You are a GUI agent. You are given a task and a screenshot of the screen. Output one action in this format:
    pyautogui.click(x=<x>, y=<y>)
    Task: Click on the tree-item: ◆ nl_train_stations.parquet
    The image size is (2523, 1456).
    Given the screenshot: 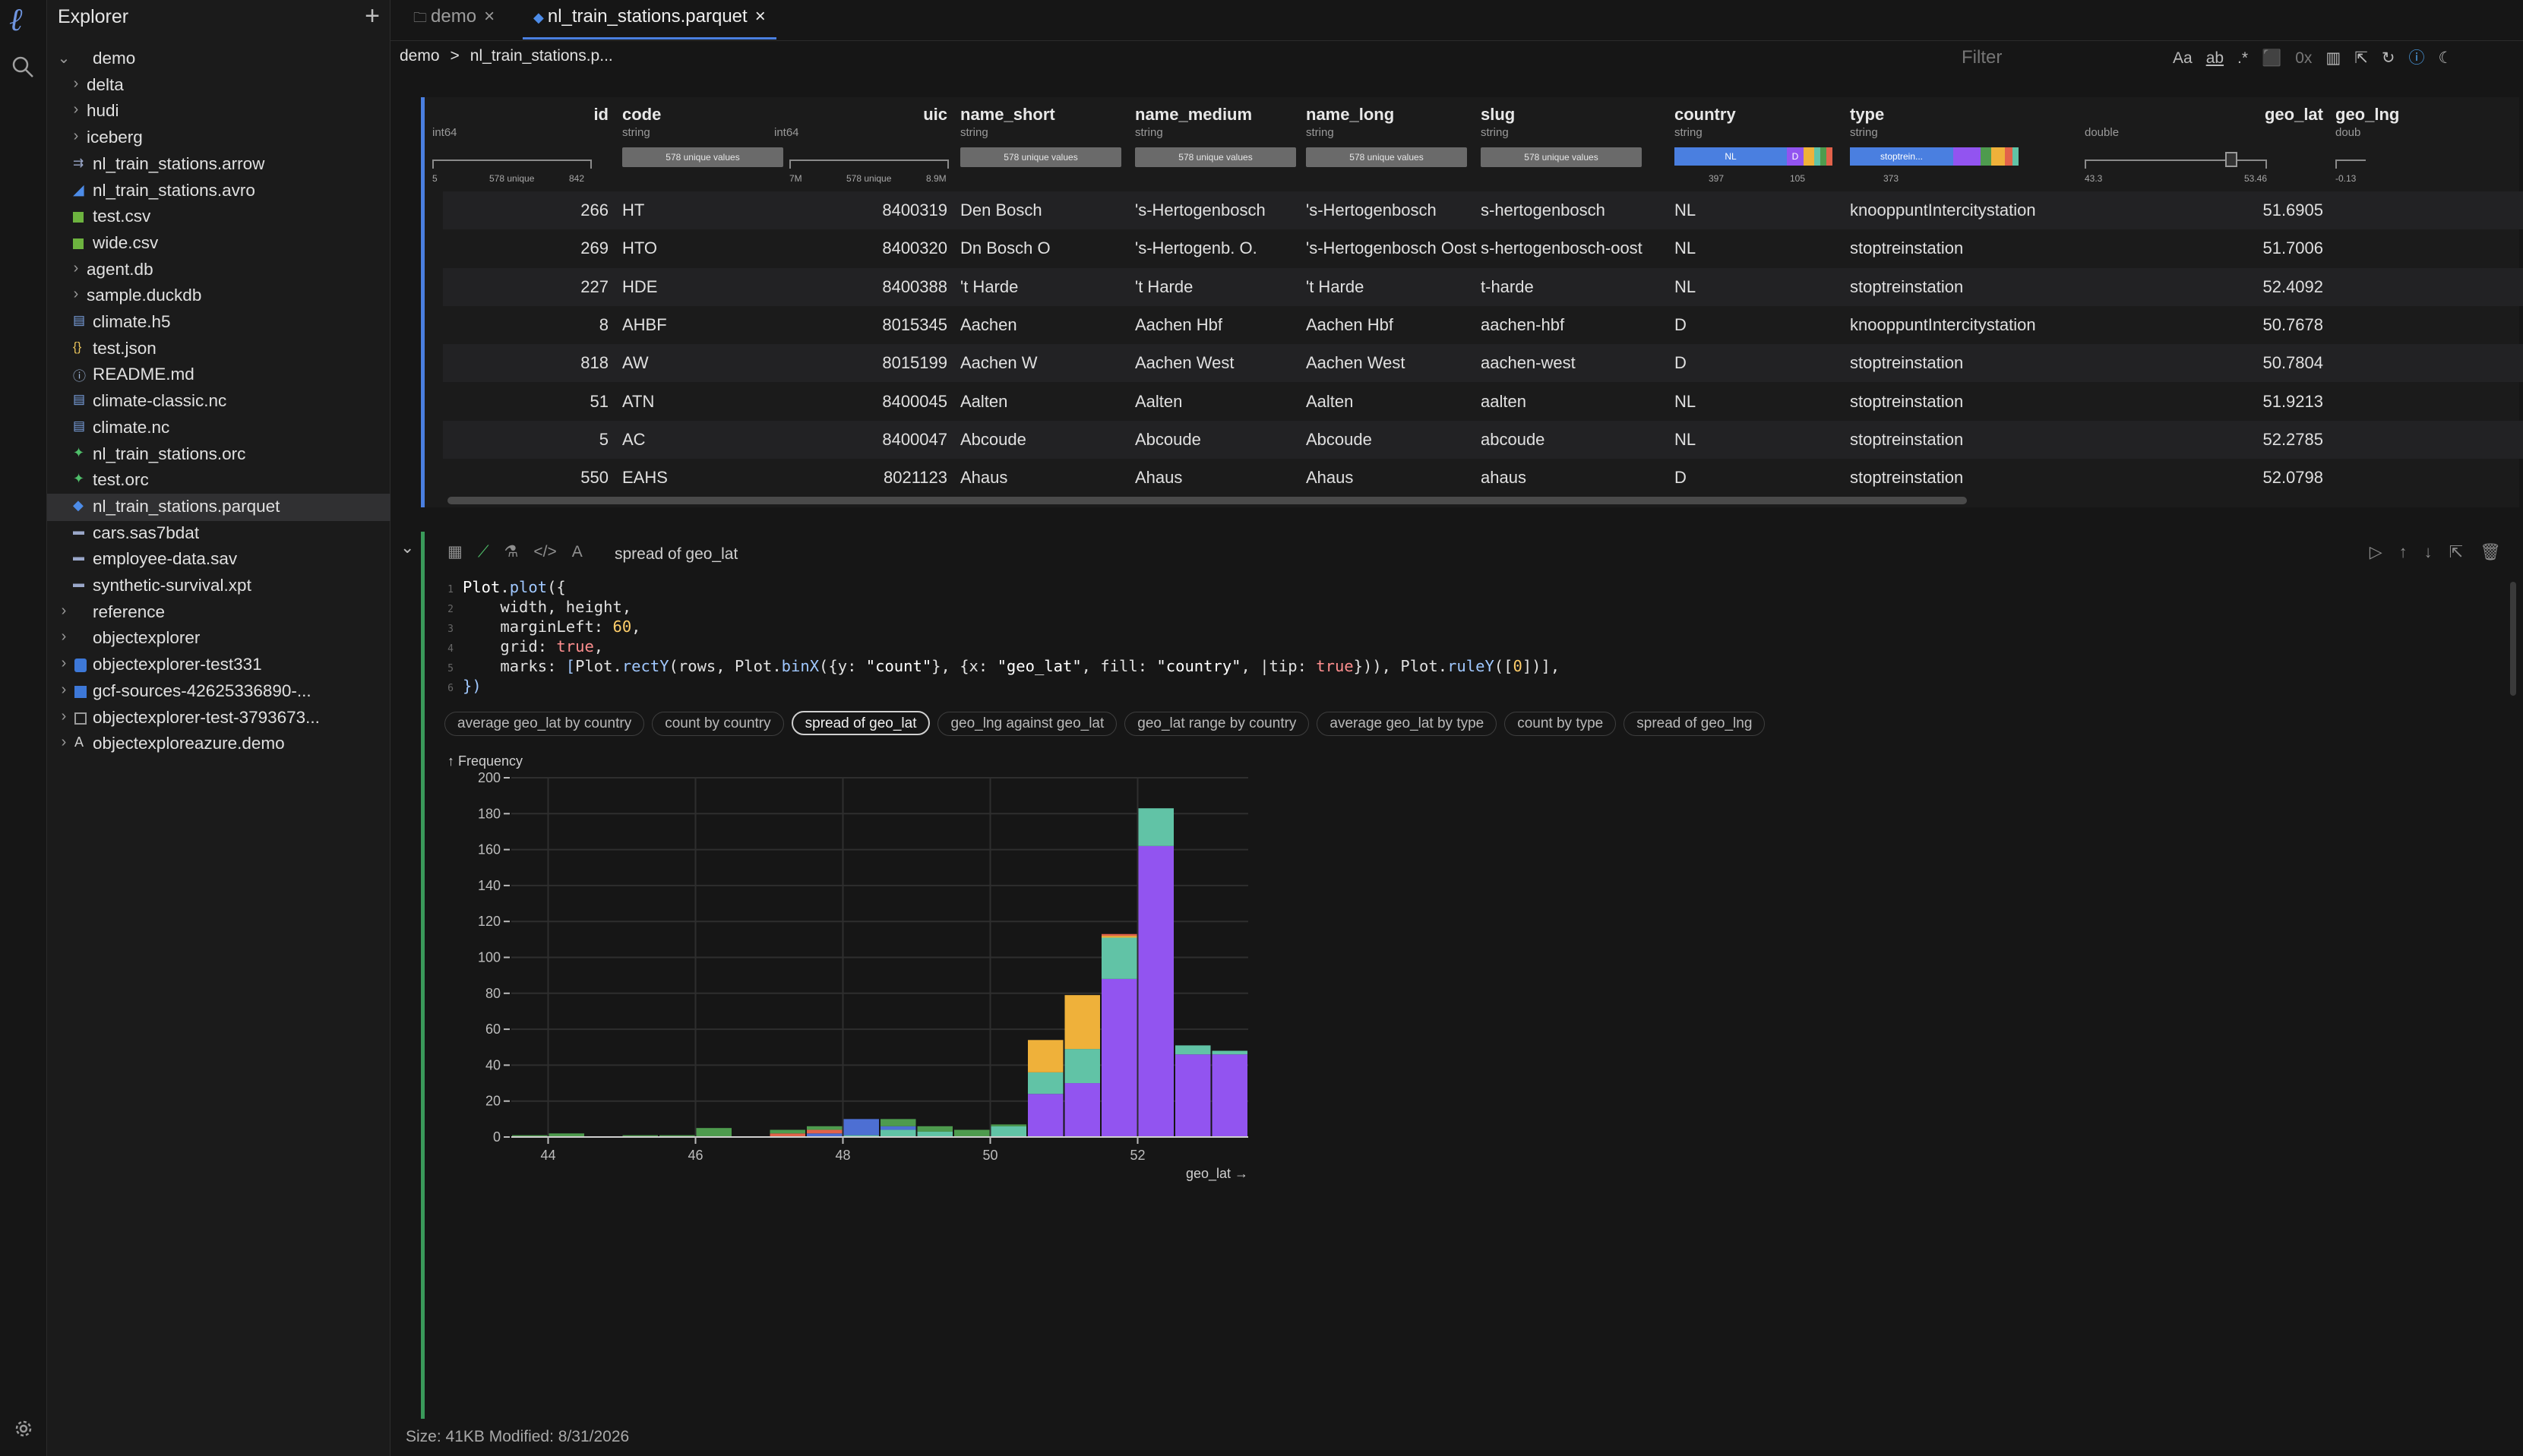 What is the action you would take?
    pyautogui.click(x=218, y=507)
    